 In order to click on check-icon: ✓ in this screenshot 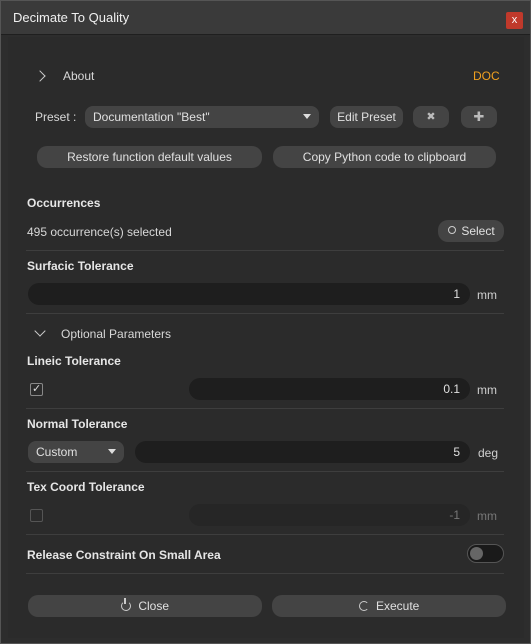, I will do `click(37, 389)`.